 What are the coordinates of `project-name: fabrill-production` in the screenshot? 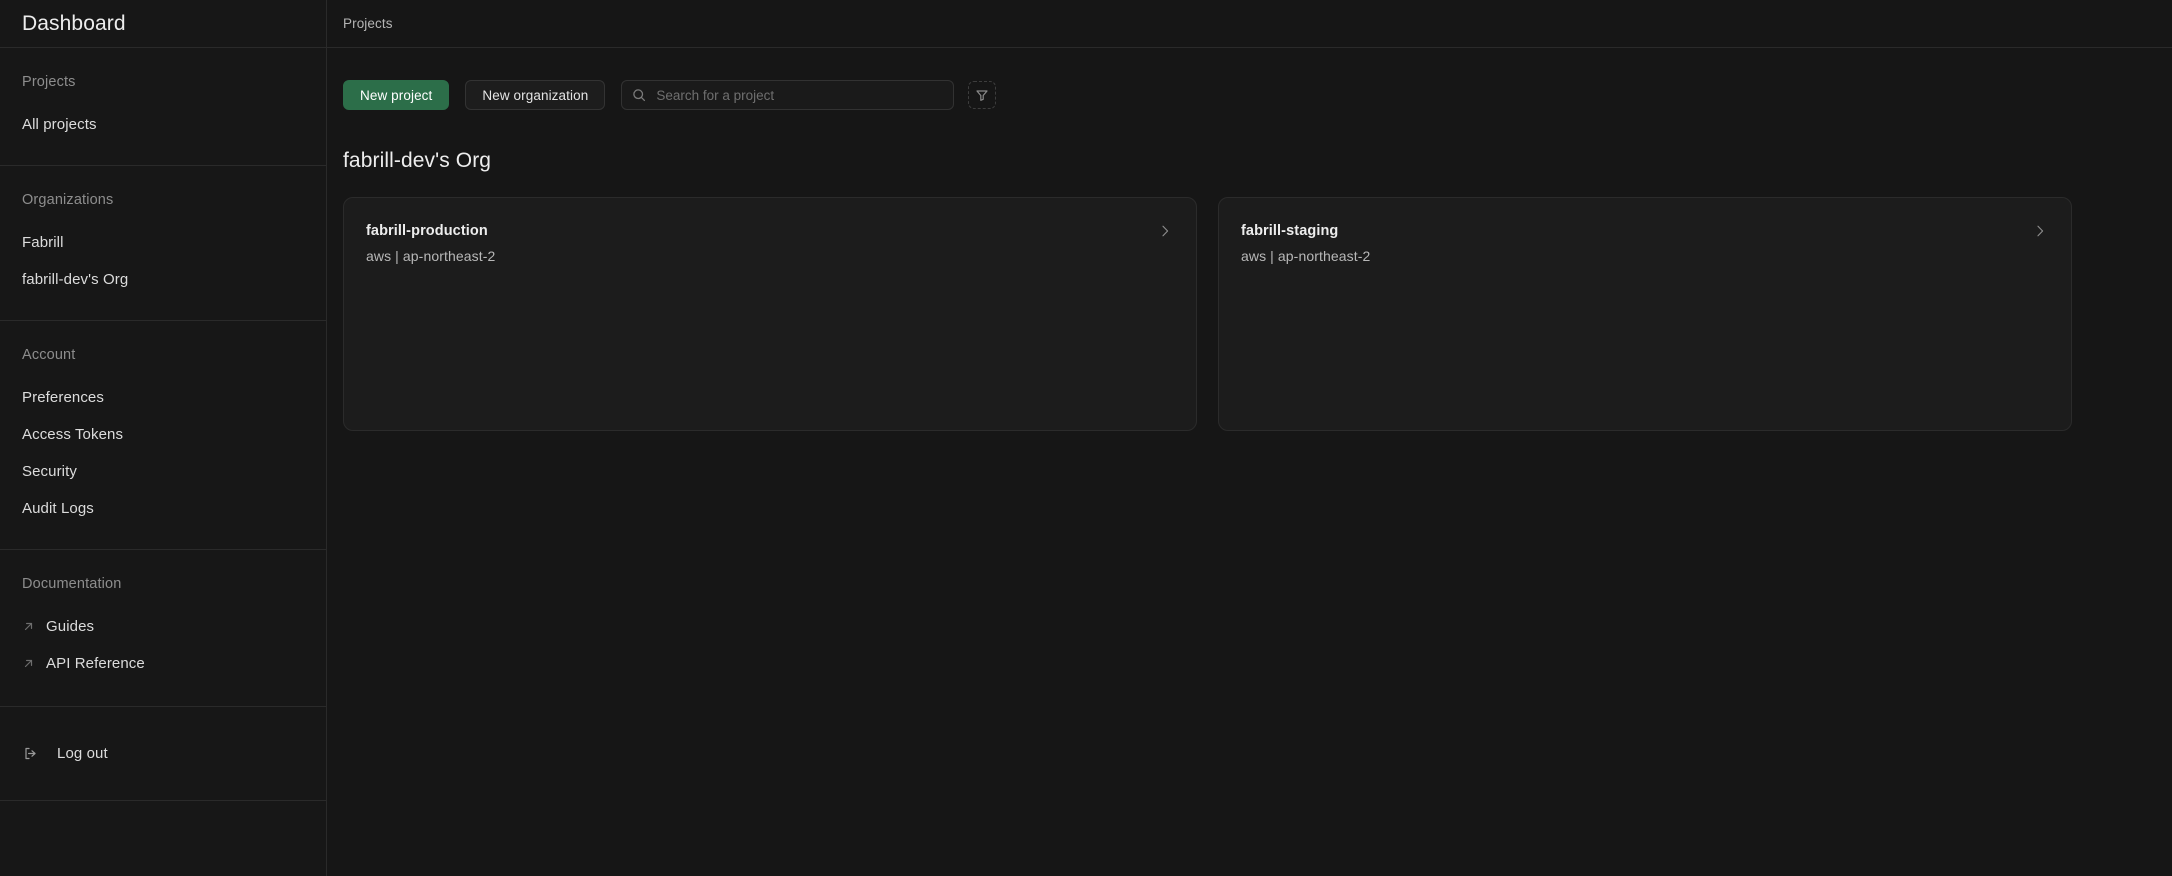 It's located at (427, 231).